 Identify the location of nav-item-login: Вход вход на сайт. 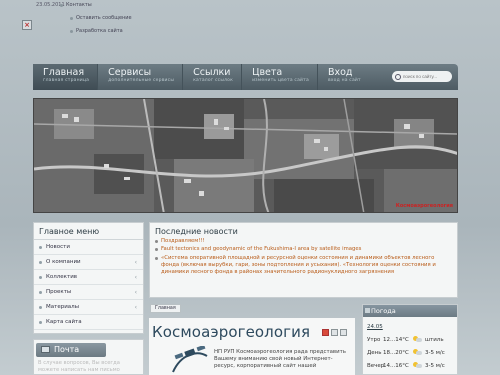
(343, 77).